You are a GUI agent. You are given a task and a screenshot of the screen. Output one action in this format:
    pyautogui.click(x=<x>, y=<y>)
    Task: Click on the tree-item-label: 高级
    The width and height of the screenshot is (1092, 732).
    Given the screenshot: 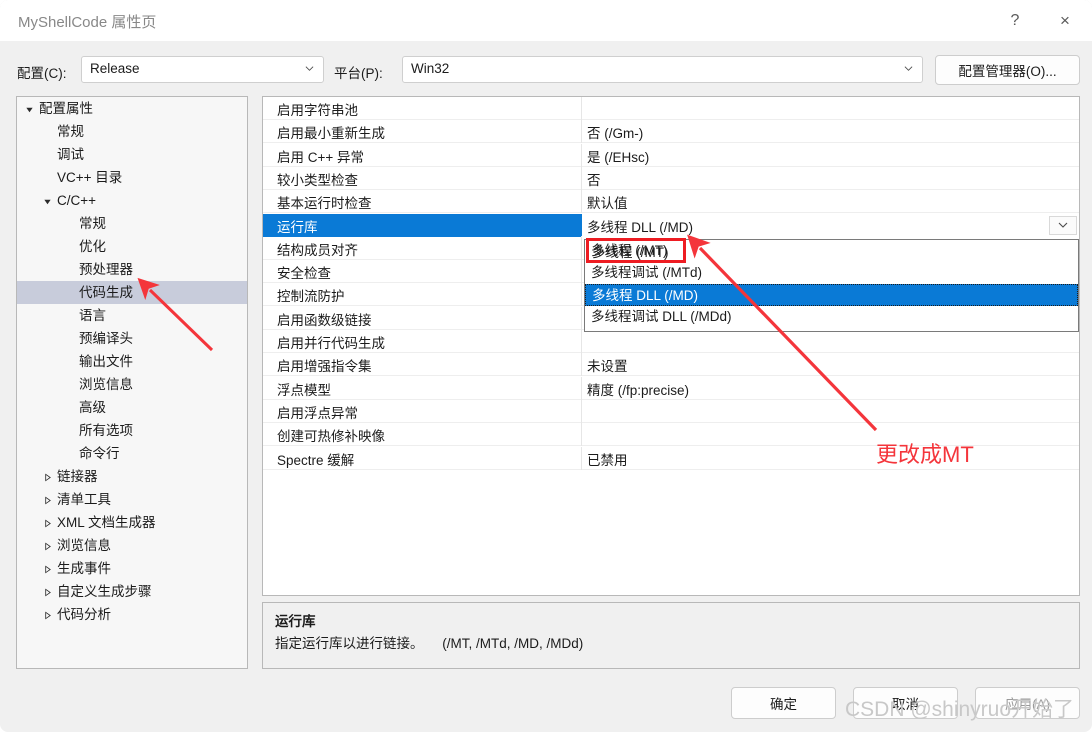 What is the action you would take?
    pyautogui.click(x=92, y=407)
    